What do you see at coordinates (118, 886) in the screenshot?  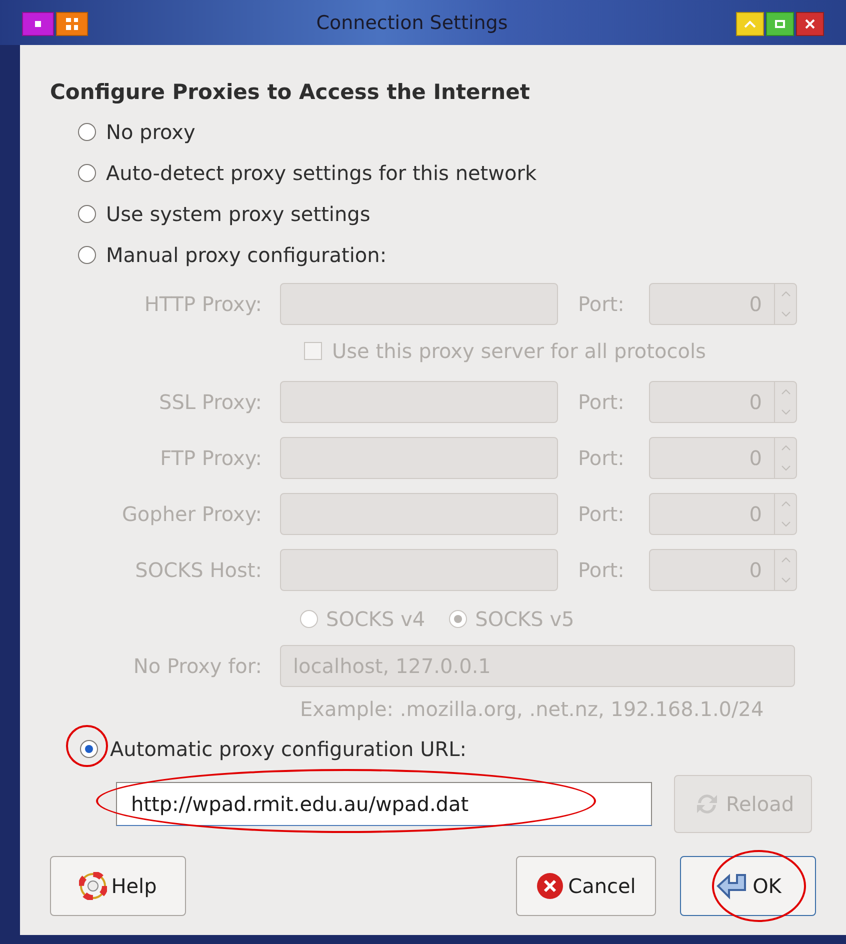 I see `help-button: Help` at bounding box center [118, 886].